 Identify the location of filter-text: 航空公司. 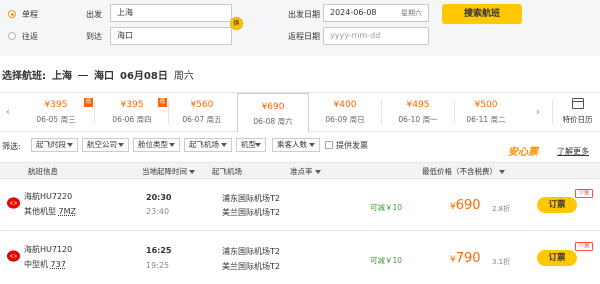
(102, 144).